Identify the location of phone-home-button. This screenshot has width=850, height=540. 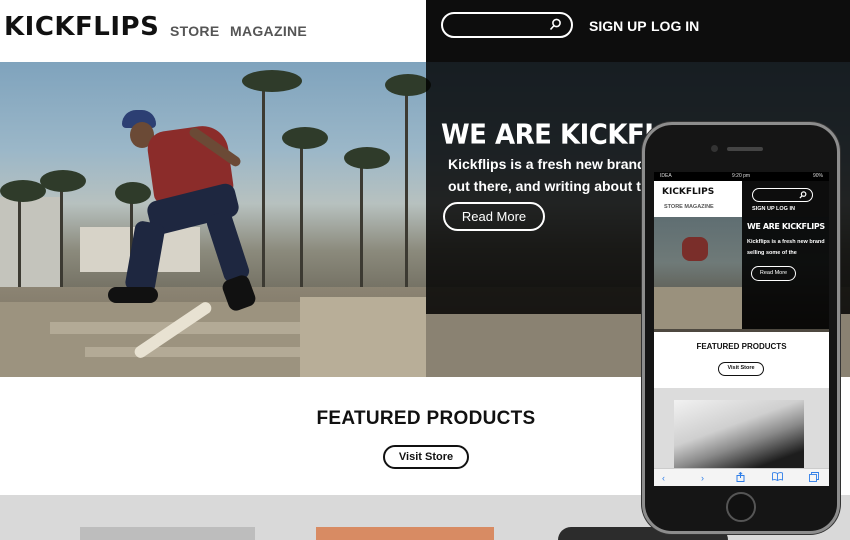
(741, 507).